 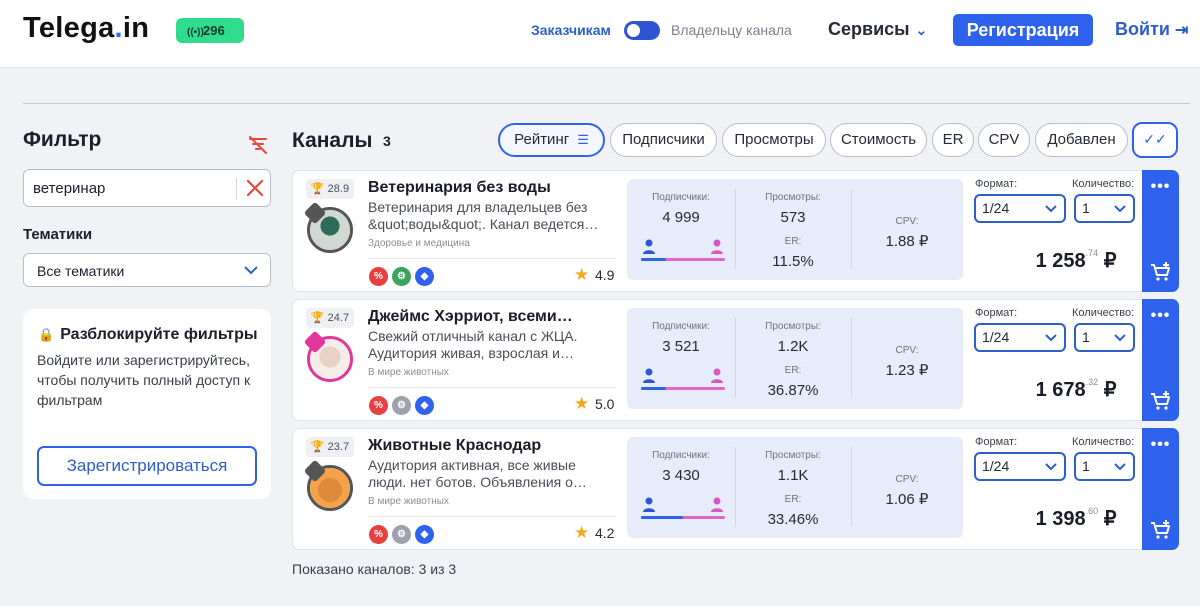 What do you see at coordinates (953, 140) in the screenshot?
I see `sort-er-button: ER` at bounding box center [953, 140].